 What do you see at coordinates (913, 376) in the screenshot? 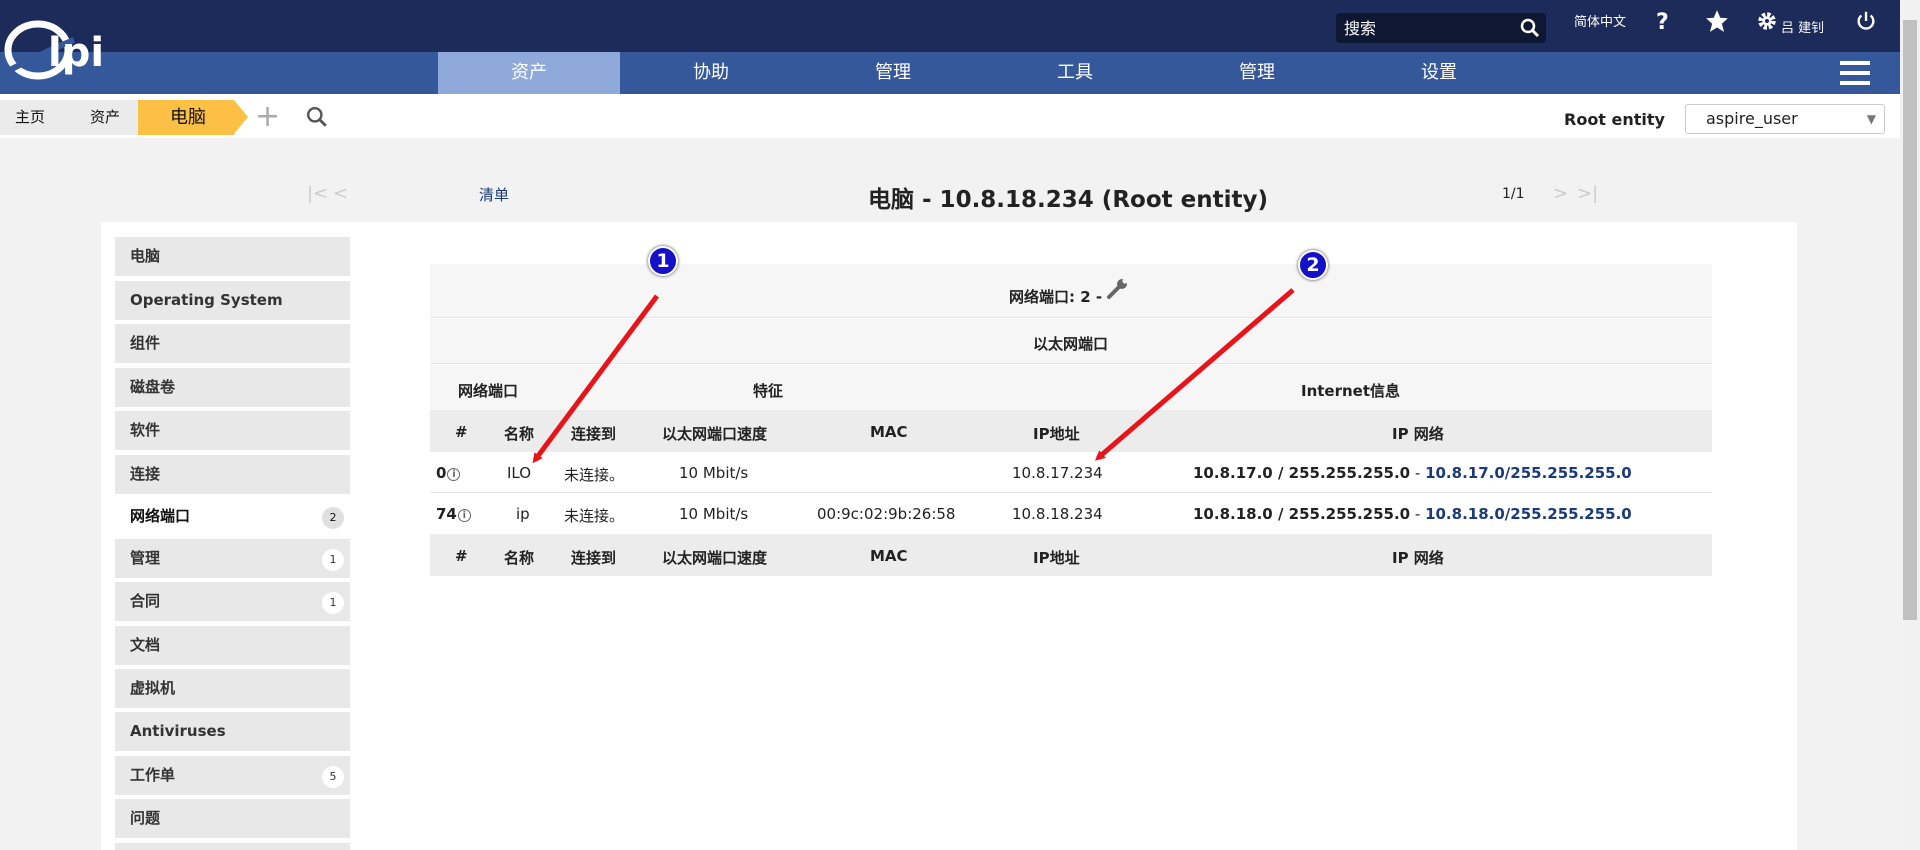
I see `annotation-arrows` at bounding box center [913, 376].